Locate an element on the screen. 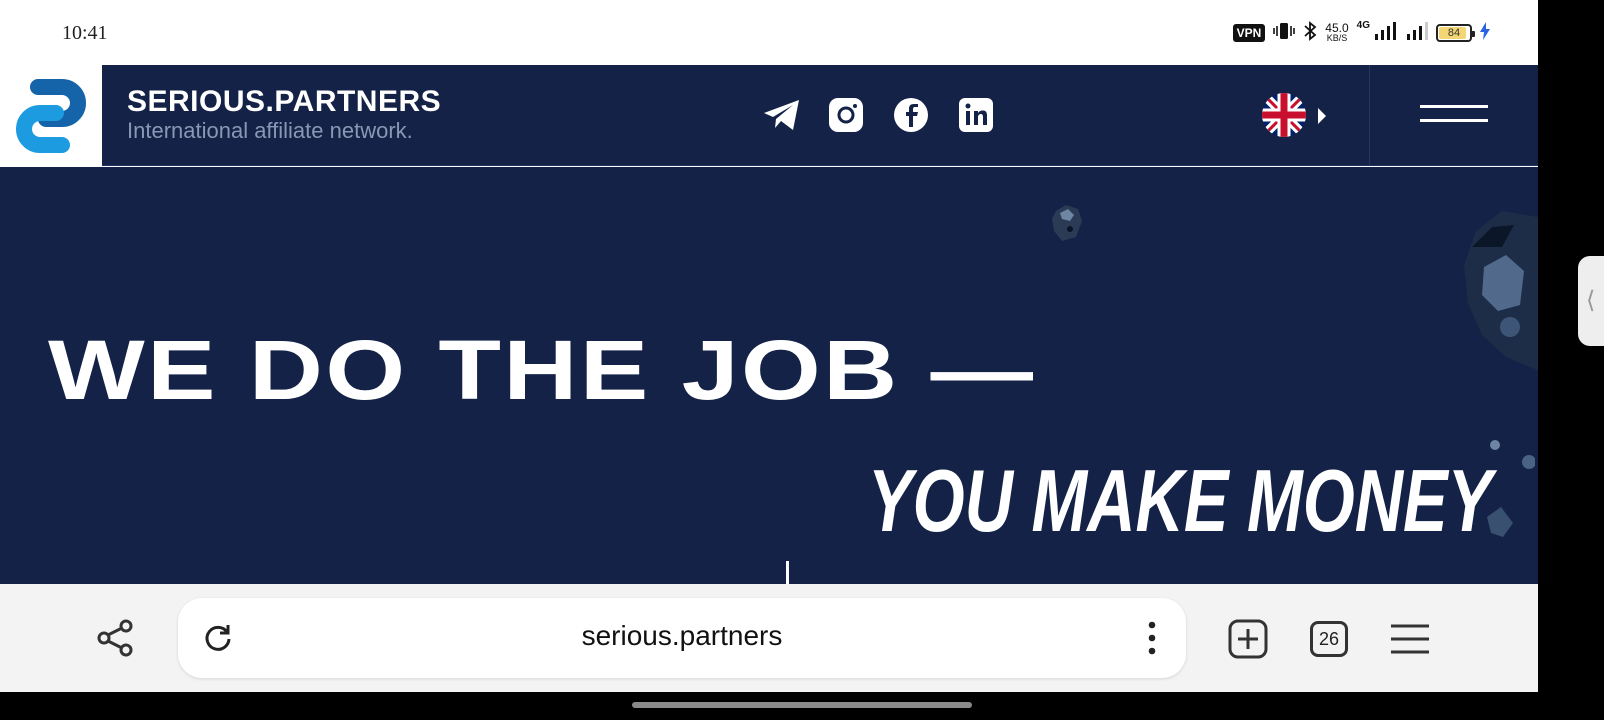  signal-icon-primary is located at coordinates (1386, 33).